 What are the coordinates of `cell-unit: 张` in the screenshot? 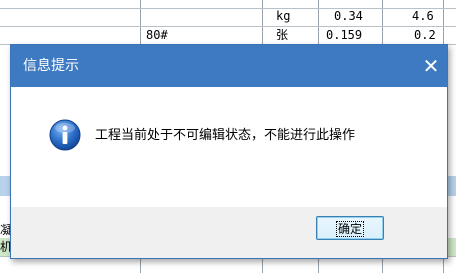 It's located at (282, 35).